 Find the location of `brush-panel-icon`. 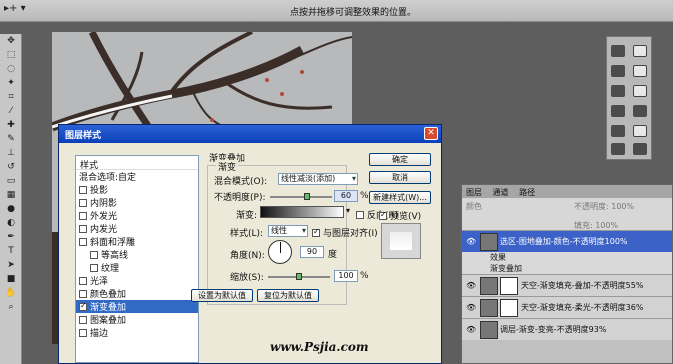

brush-panel-icon is located at coordinates (640, 91).